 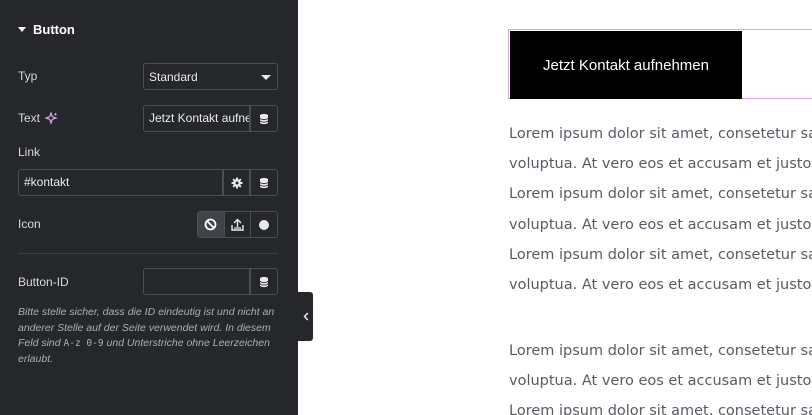 I want to click on icon-choice-group, so click(x=237, y=224).